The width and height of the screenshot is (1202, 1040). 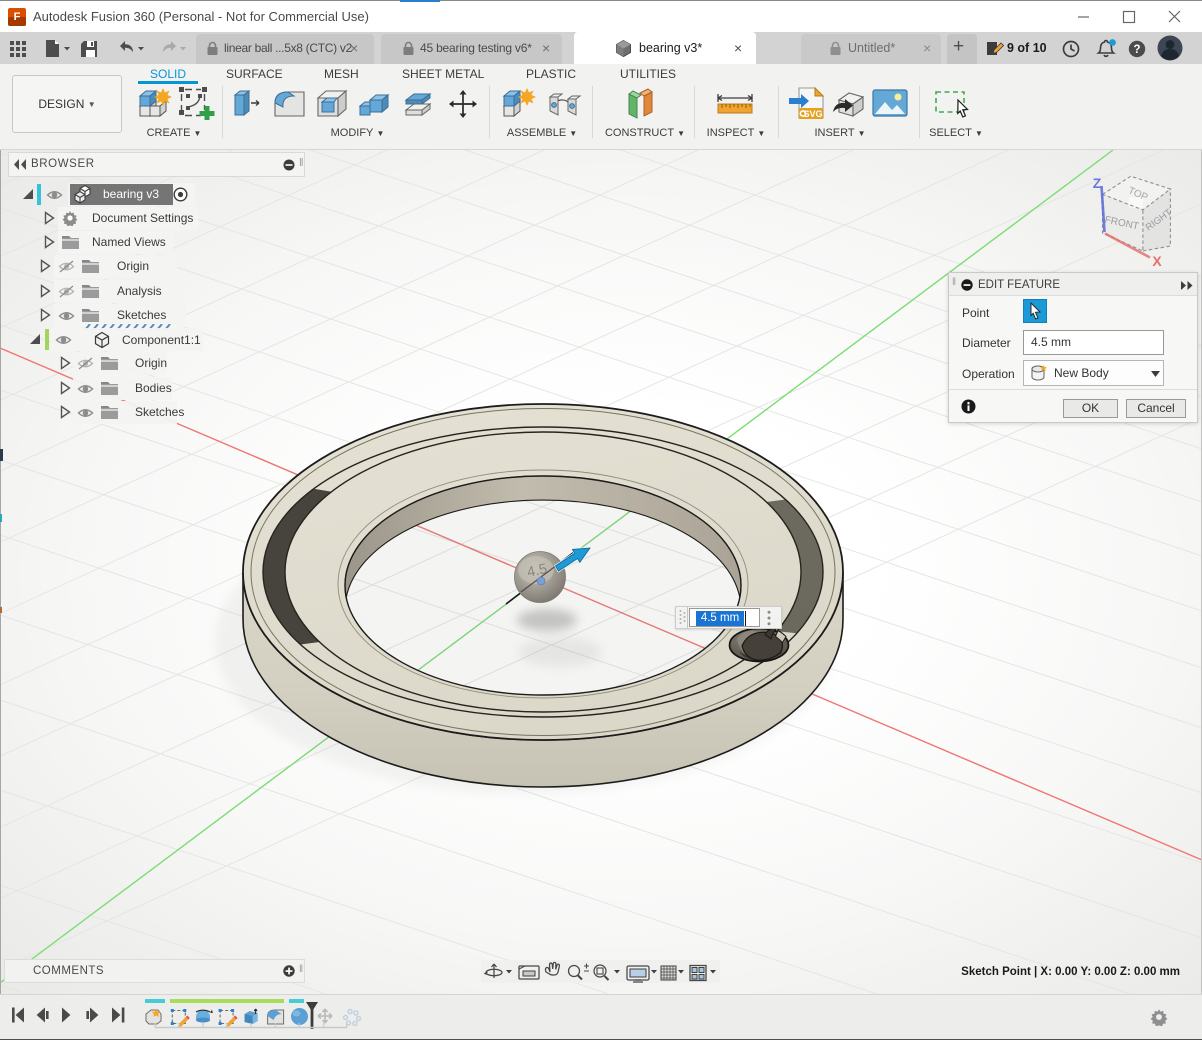 What do you see at coordinates (1097, 183) in the screenshot?
I see `svg-text: Z` at bounding box center [1097, 183].